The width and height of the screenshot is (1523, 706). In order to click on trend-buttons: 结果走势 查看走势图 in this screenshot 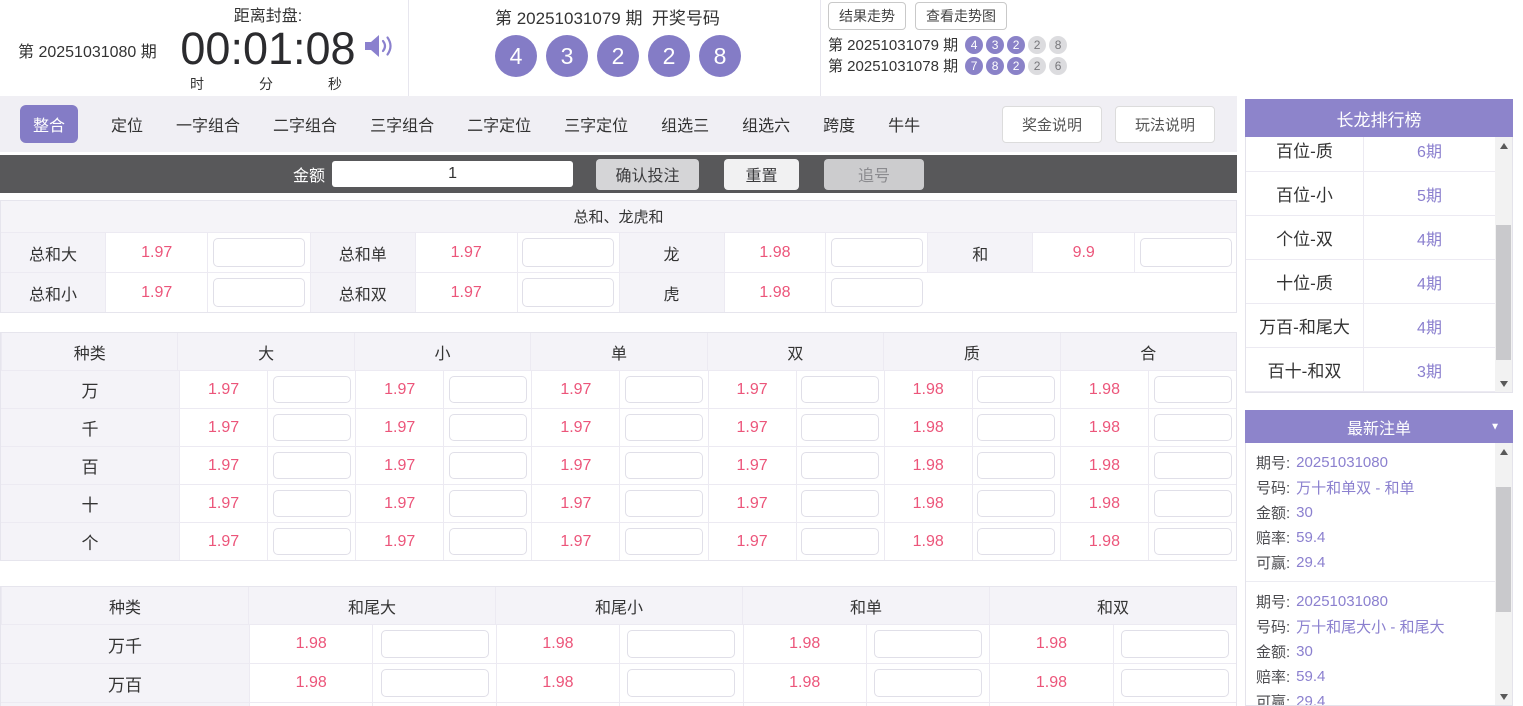, I will do `click(1032, 15)`.